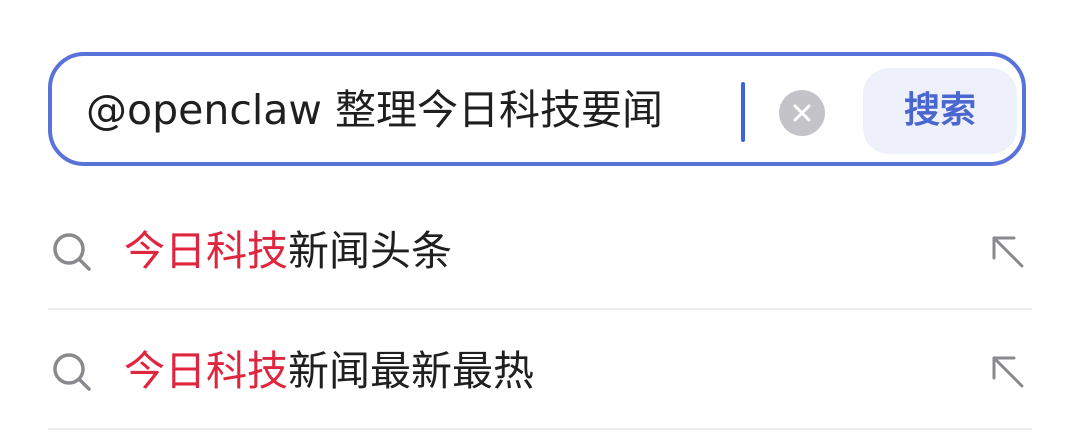 This screenshot has height=433, width=1080. I want to click on clear-button, so click(802, 113).